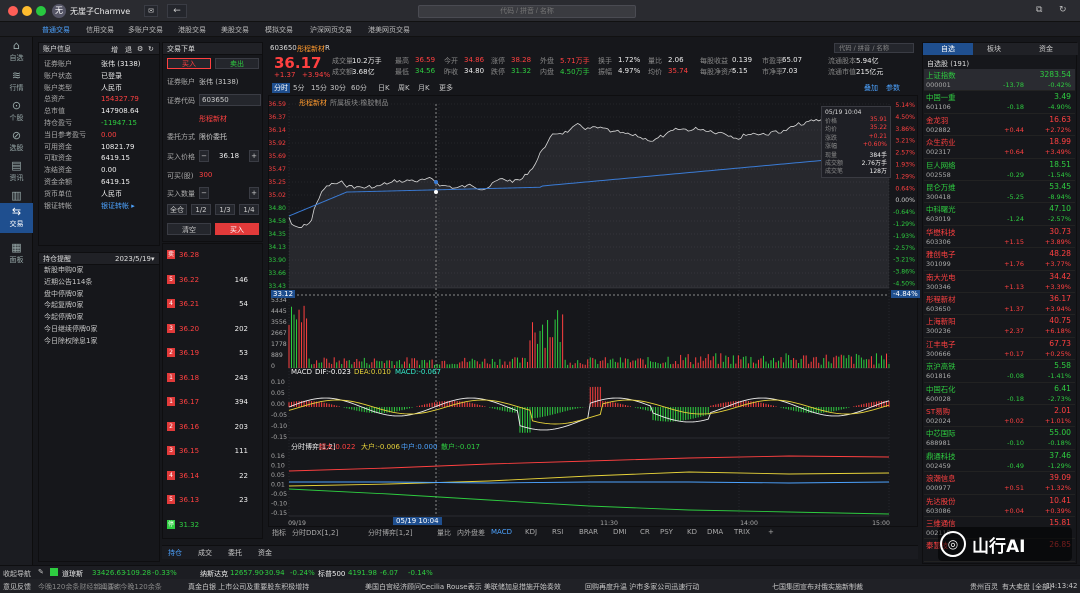 The height and width of the screenshot is (593, 1080). What do you see at coordinates (315, 533) in the screenshot?
I see `indicator-tab: 分时DDX[1,2]` at bounding box center [315, 533].